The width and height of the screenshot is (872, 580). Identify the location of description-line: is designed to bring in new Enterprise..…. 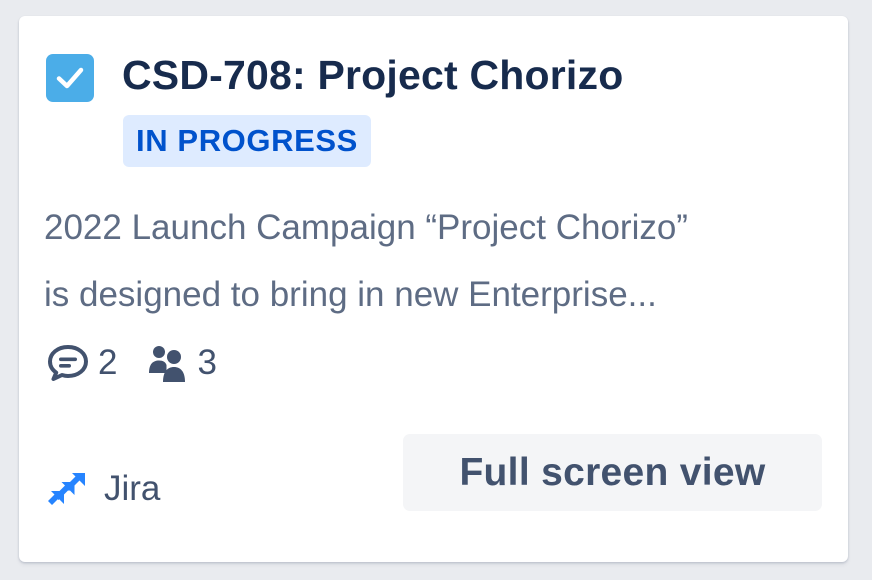
(350, 294).